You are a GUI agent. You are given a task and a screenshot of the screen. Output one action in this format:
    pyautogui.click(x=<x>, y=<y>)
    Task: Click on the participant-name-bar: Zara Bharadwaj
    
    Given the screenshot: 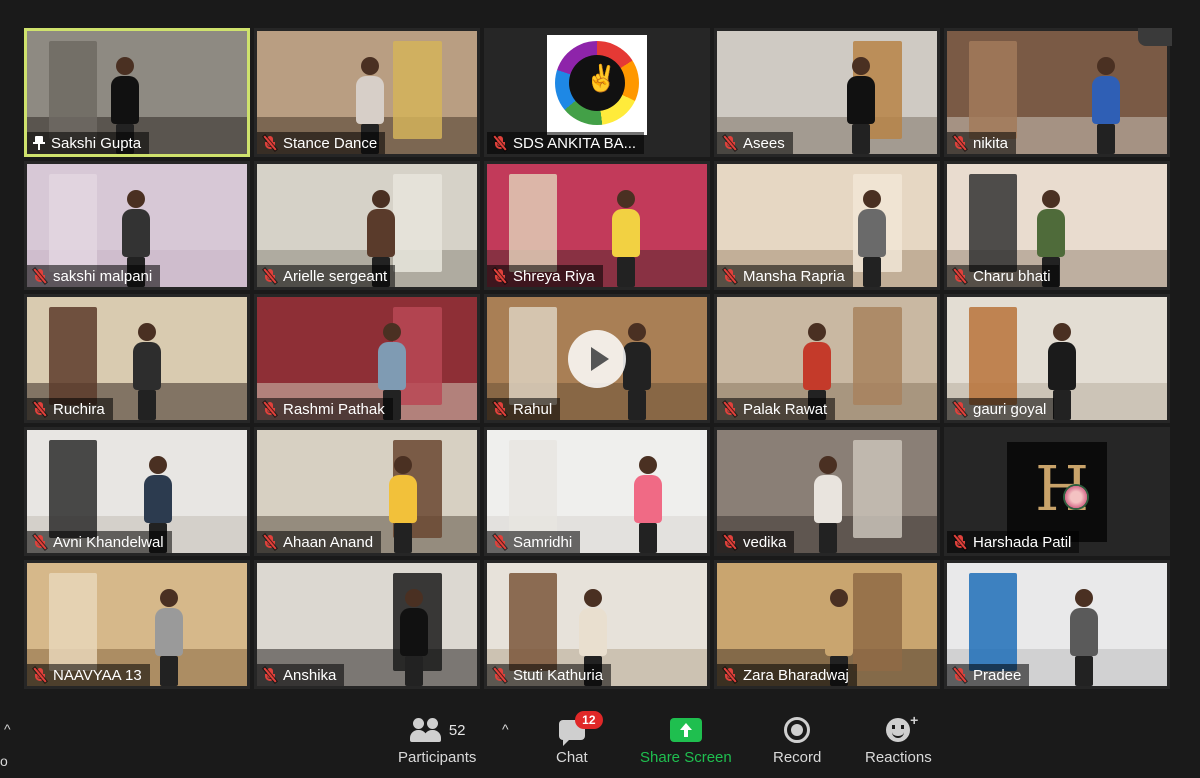 What is the action you would take?
    pyautogui.click(x=787, y=675)
    